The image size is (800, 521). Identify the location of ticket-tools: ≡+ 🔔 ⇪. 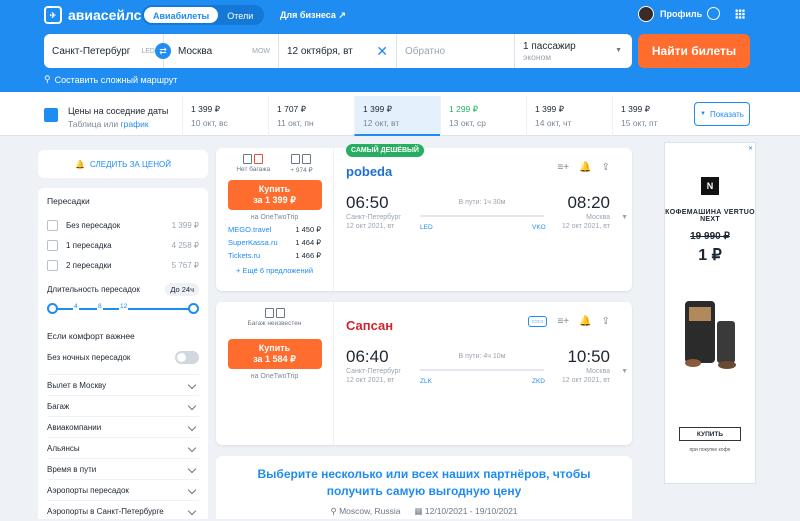
(583, 167).